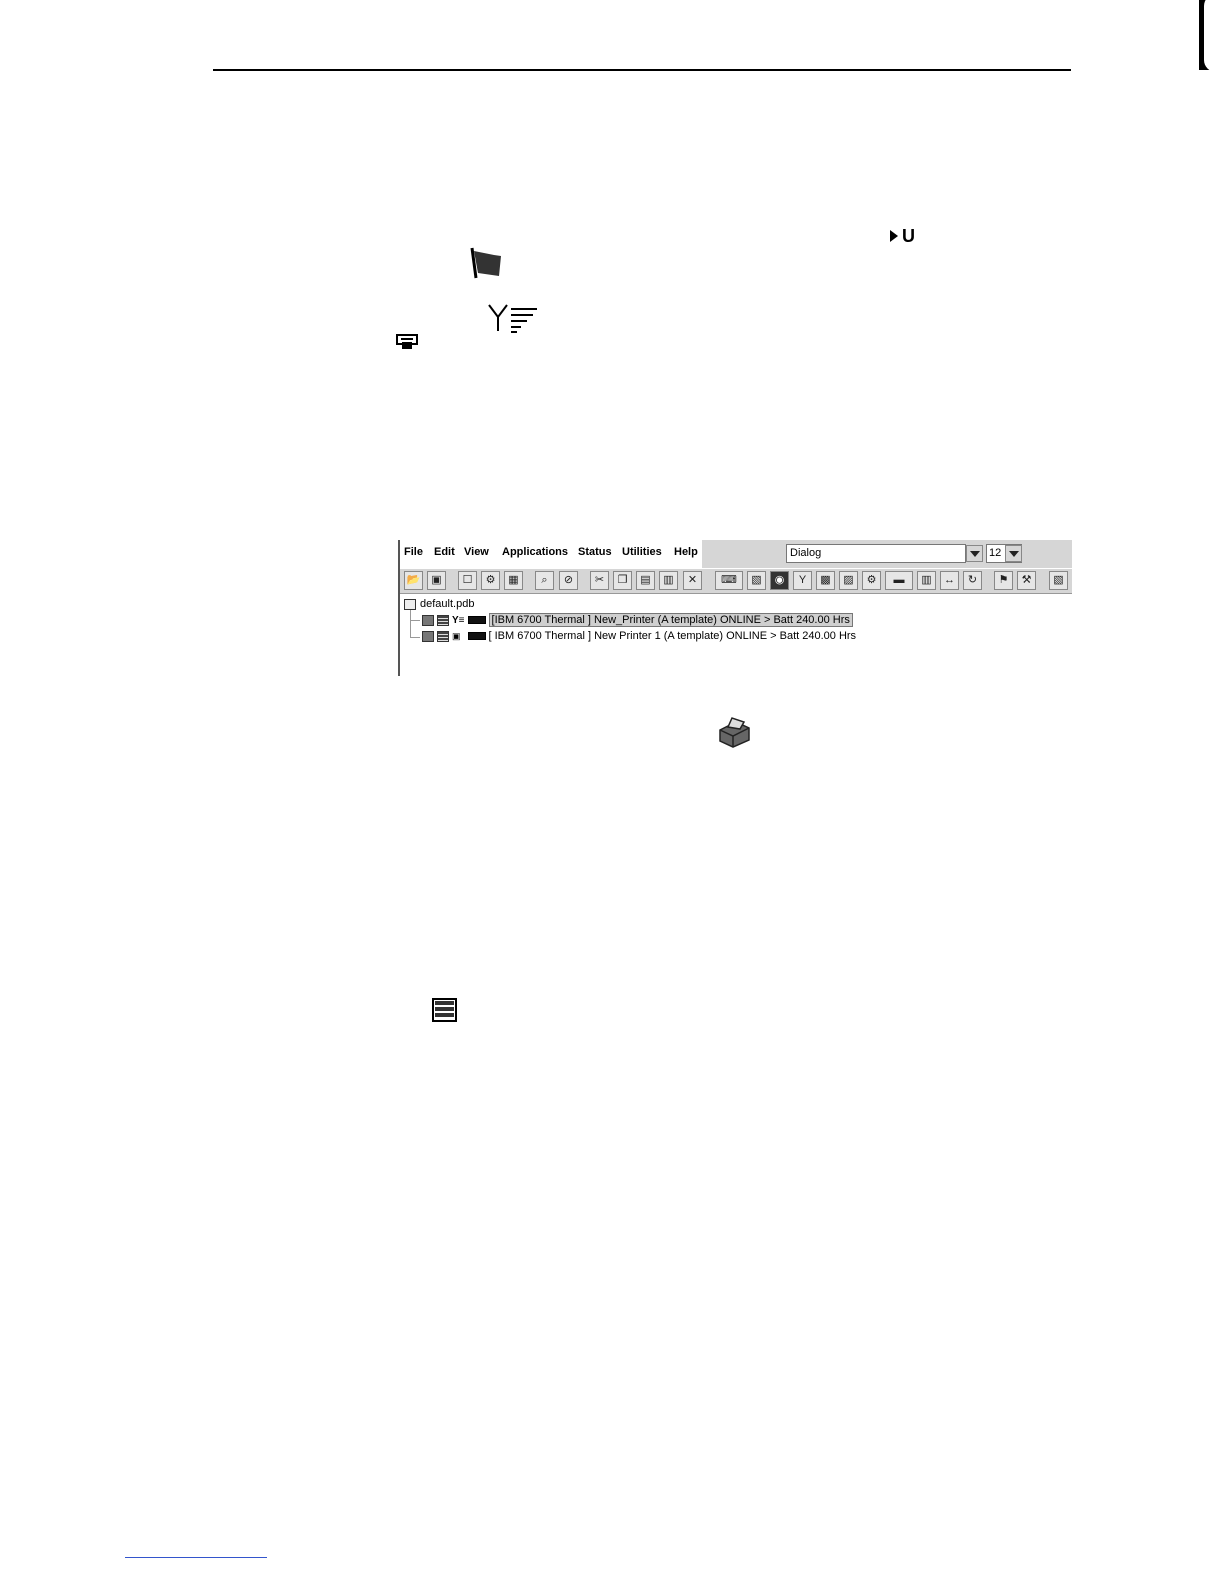 This screenshot has height=1584, width=1224. Describe the element at coordinates (974, 553) in the screenshot. I see `font-name-dropdown-icon` at that location.